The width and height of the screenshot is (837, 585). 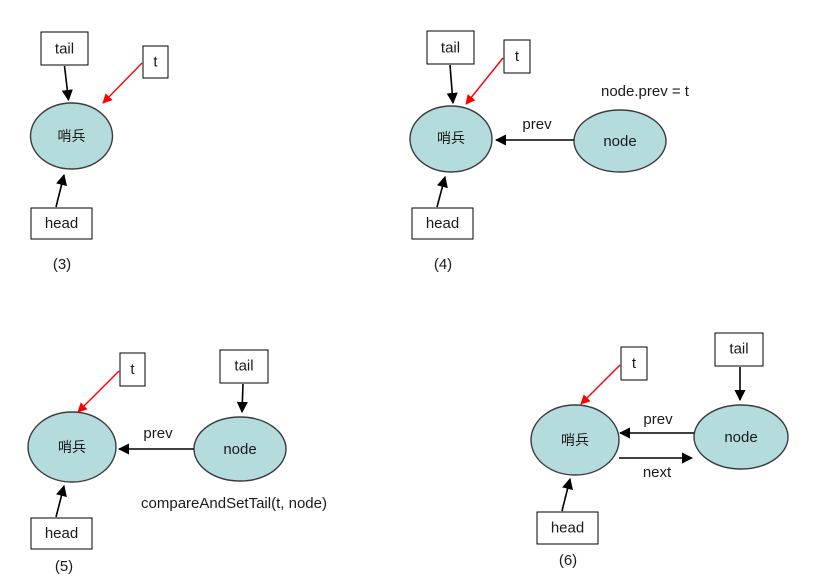 I want to click on panel-5-tail-box: tail, so click(x=244, y=366).